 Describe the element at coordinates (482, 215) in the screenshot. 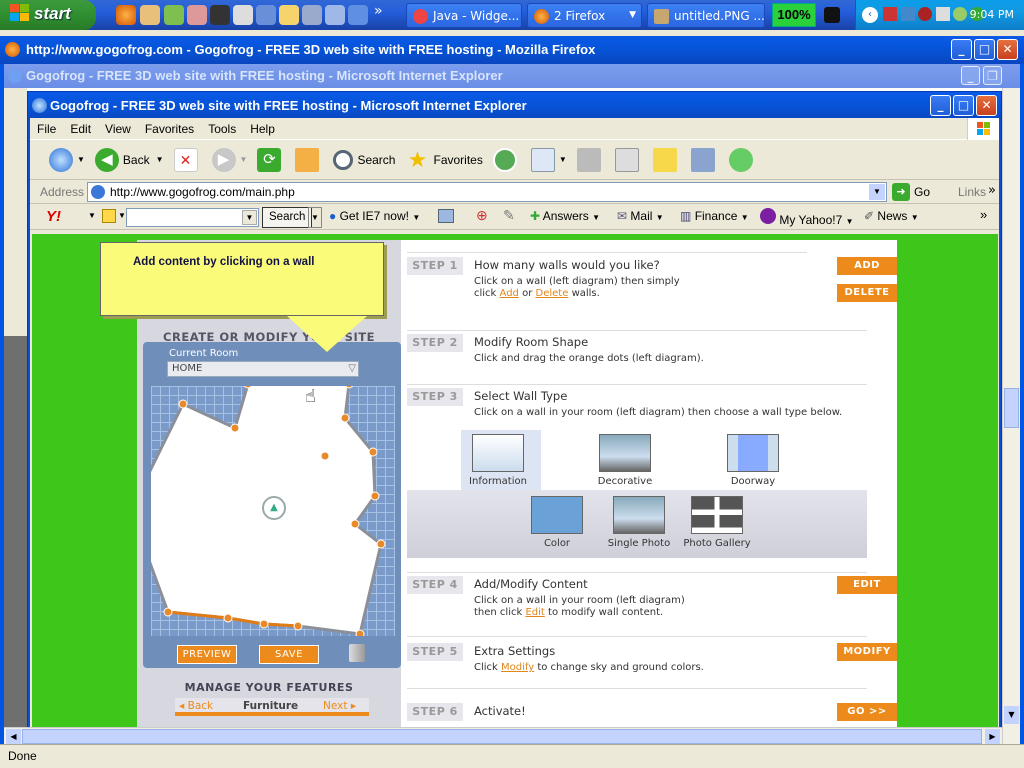

I see `crosshair-icon: ⊕` at that location.